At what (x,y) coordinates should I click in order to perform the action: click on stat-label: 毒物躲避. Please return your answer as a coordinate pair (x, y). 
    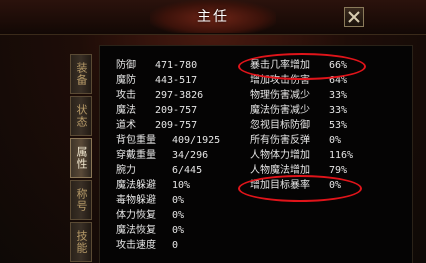
    Looking at the image, I should click on (136, 200).